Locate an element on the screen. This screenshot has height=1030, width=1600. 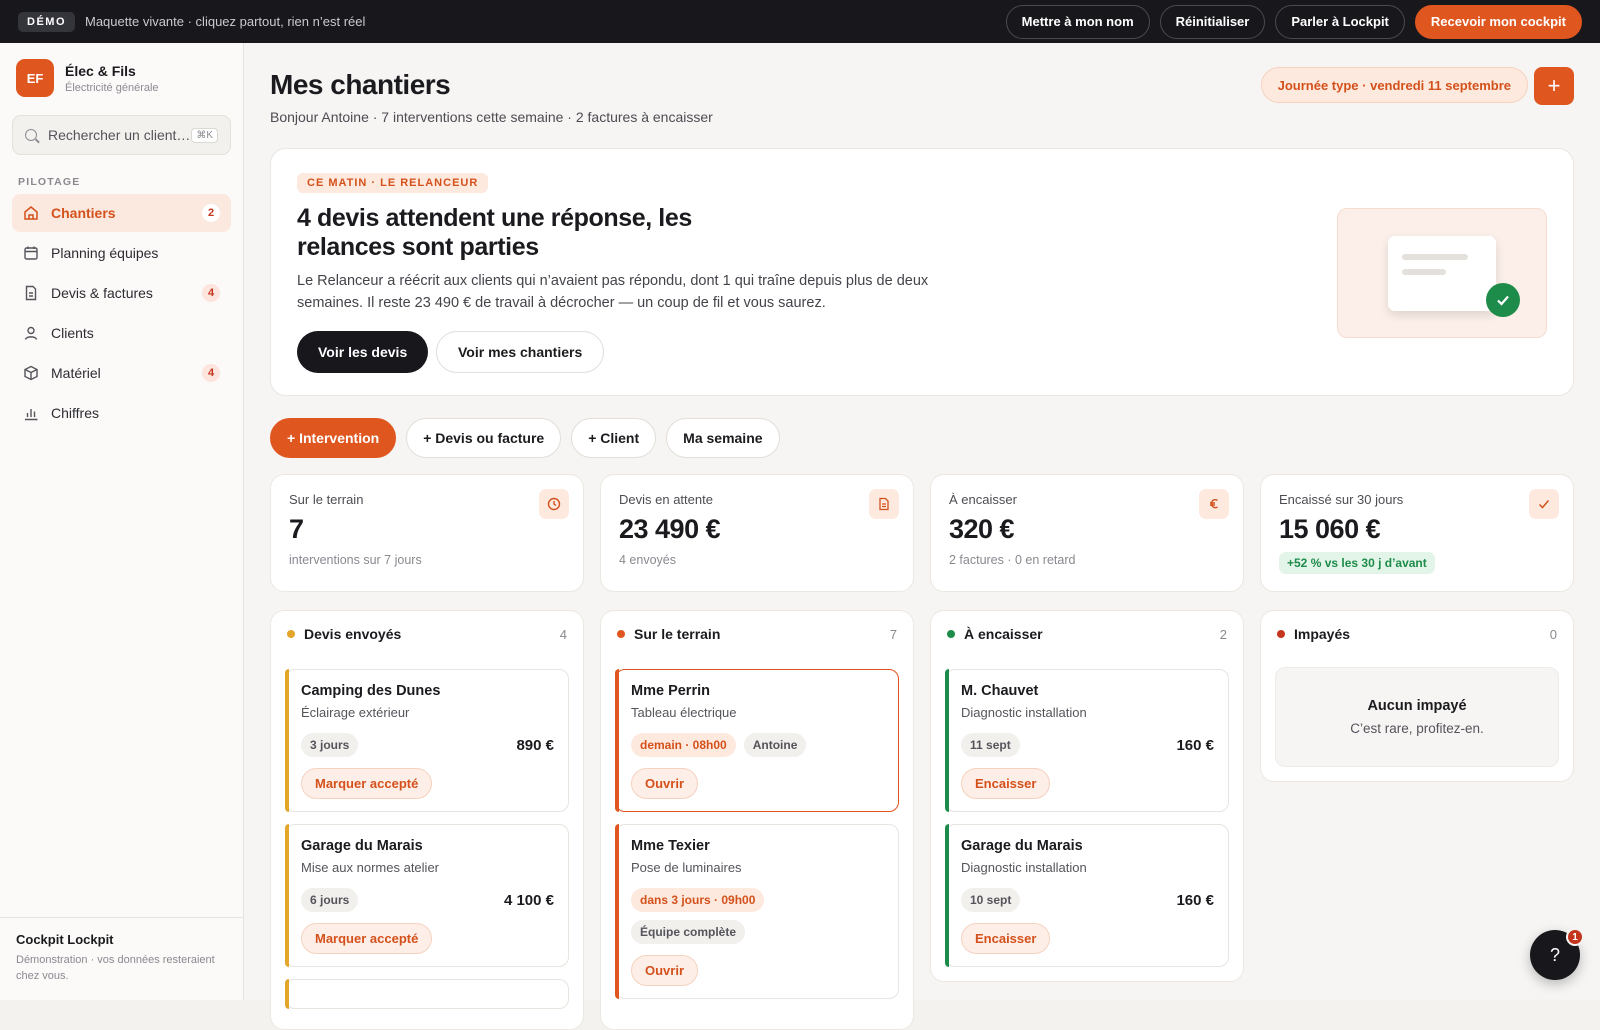
column-title: À encaisser is located at coordinates (1003, 634).